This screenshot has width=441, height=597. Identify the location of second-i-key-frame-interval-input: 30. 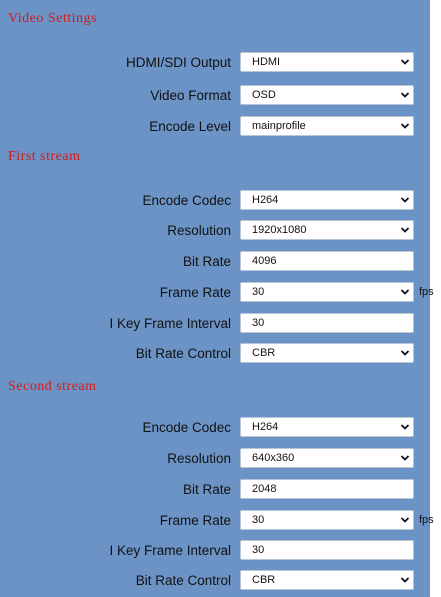
(327, 550).